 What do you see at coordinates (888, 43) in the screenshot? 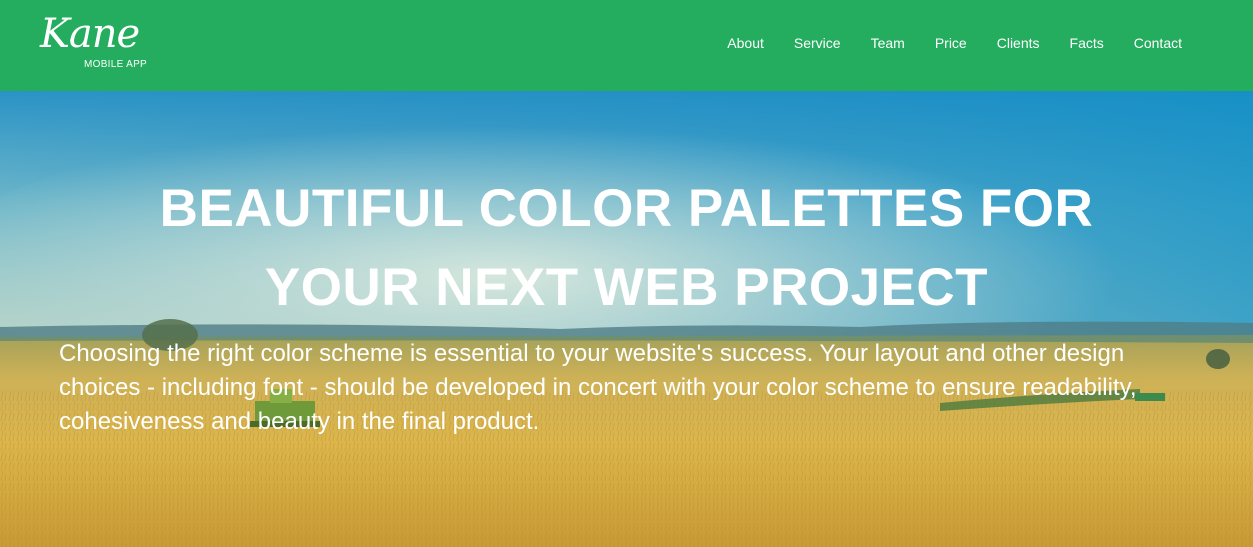
I see `nav-link-team: Team` at bounding box center [888, 43].